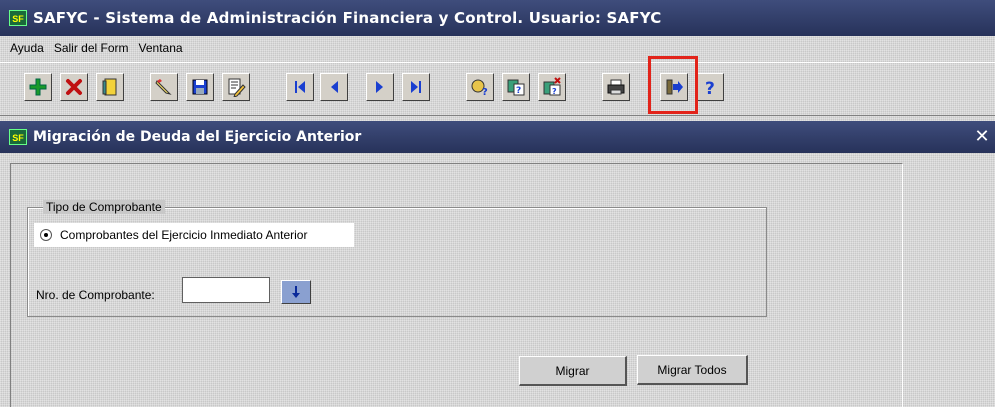 The height and width of the screenshot is (407, 995). I want to click on execute-query-icon: ?, so click(516, 87).